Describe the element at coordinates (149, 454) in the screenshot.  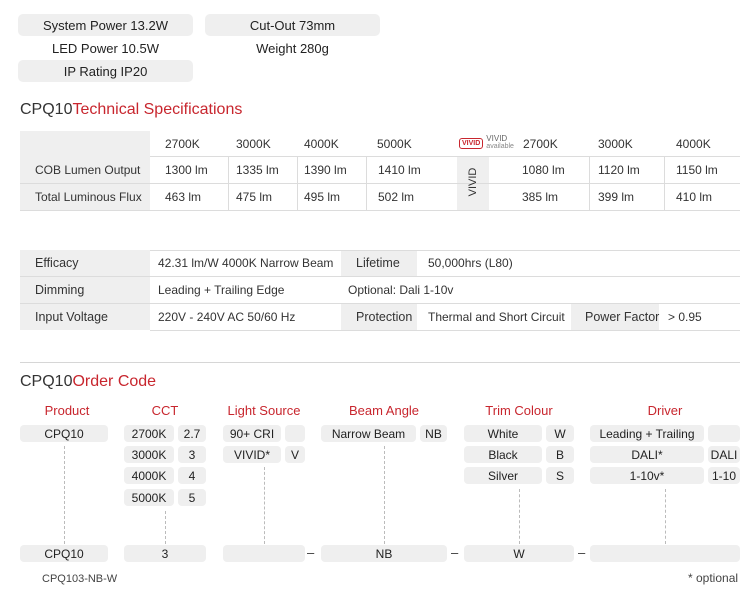
I see `cct-option-label: 3000K` at that location.